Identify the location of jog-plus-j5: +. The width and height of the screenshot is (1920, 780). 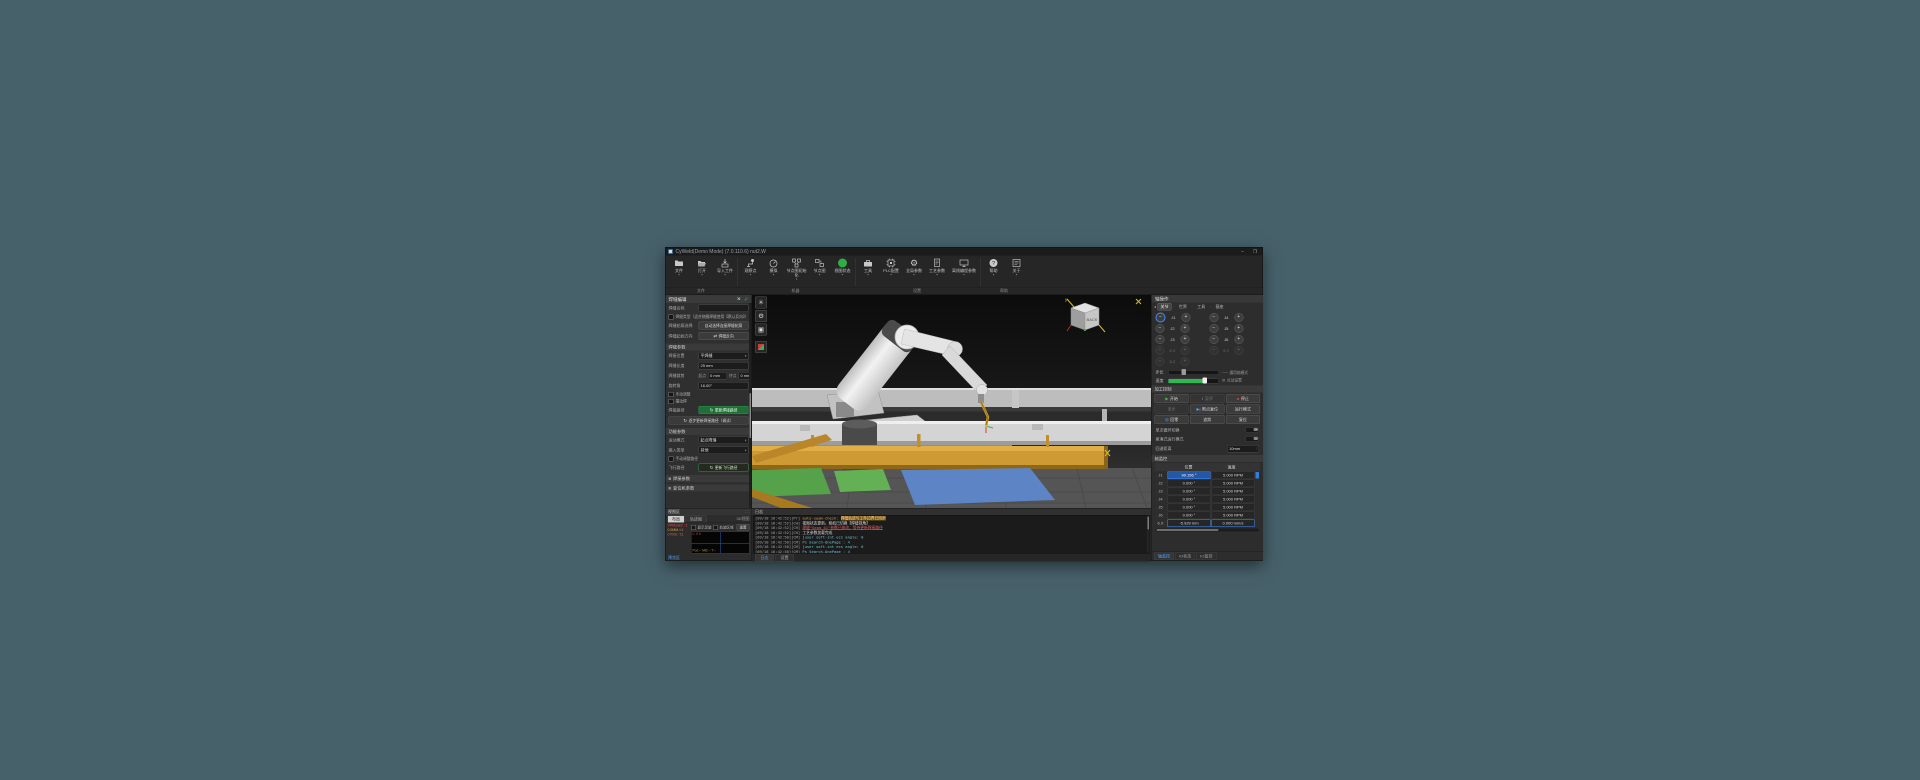
(1239, 328).